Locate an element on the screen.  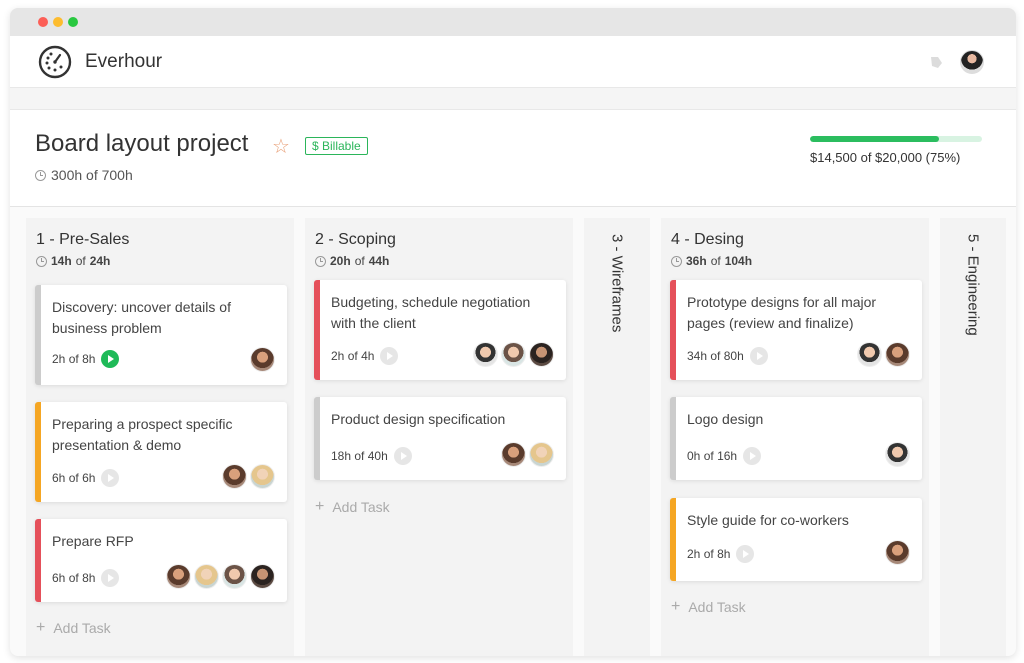
hours-used: 36h is located at coordinates (696, 261).